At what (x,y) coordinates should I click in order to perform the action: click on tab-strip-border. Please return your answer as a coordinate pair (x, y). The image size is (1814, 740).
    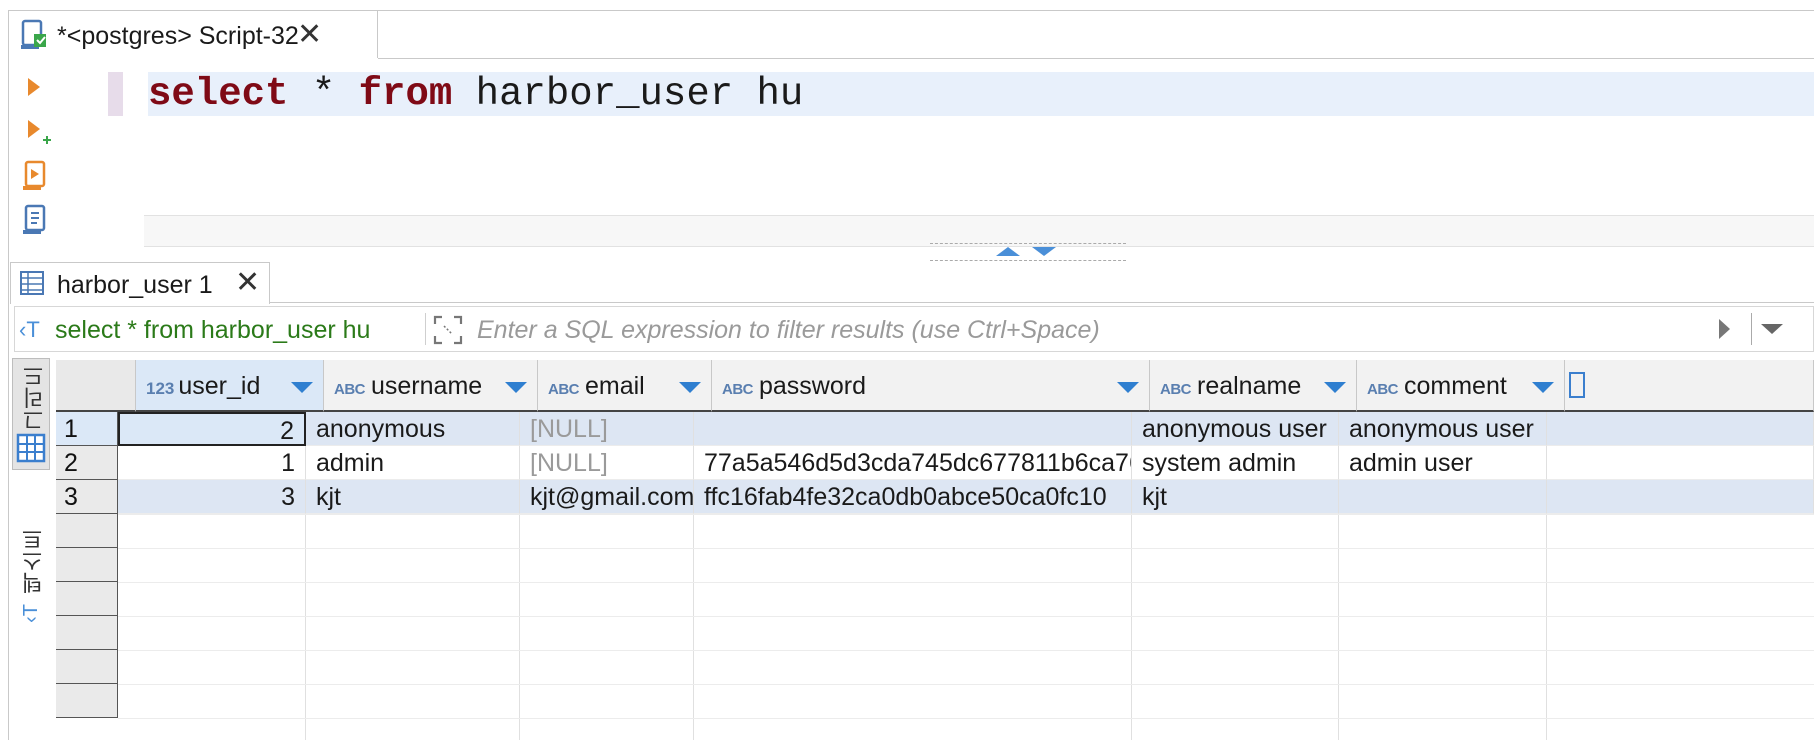
    Looking at the image, I should click on (1096, 34).